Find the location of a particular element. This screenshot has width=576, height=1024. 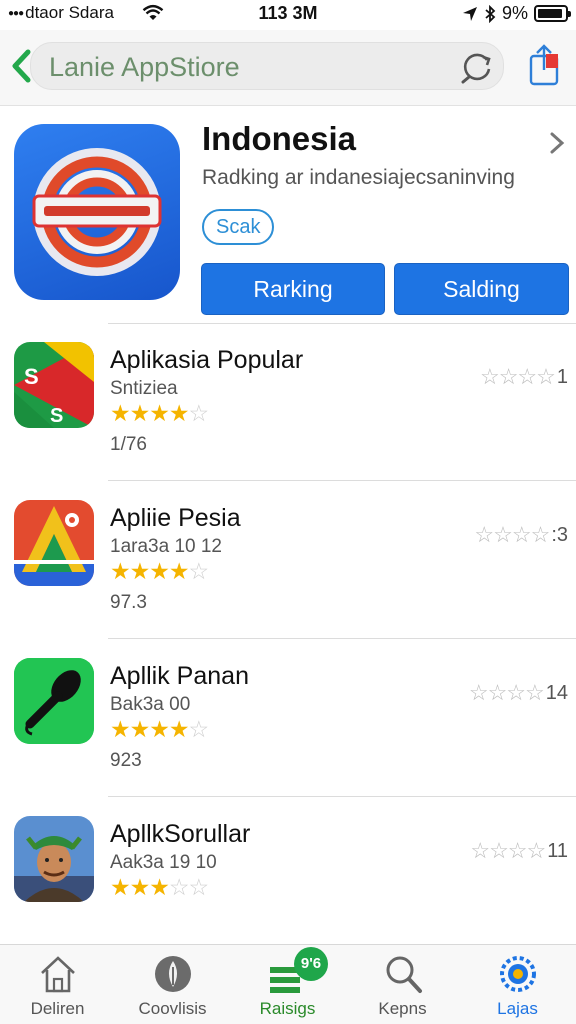

character-avatar-icon is located at coordinates (54, 859).